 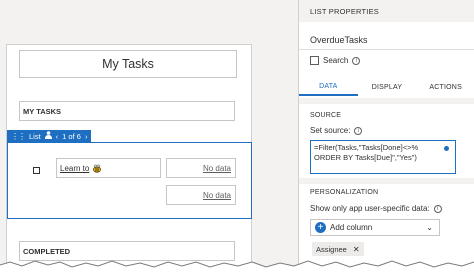 What do you see at coordinates (314, 60) in the screenshot?
I see `search-checkbox` at bounding box center [314, 60].